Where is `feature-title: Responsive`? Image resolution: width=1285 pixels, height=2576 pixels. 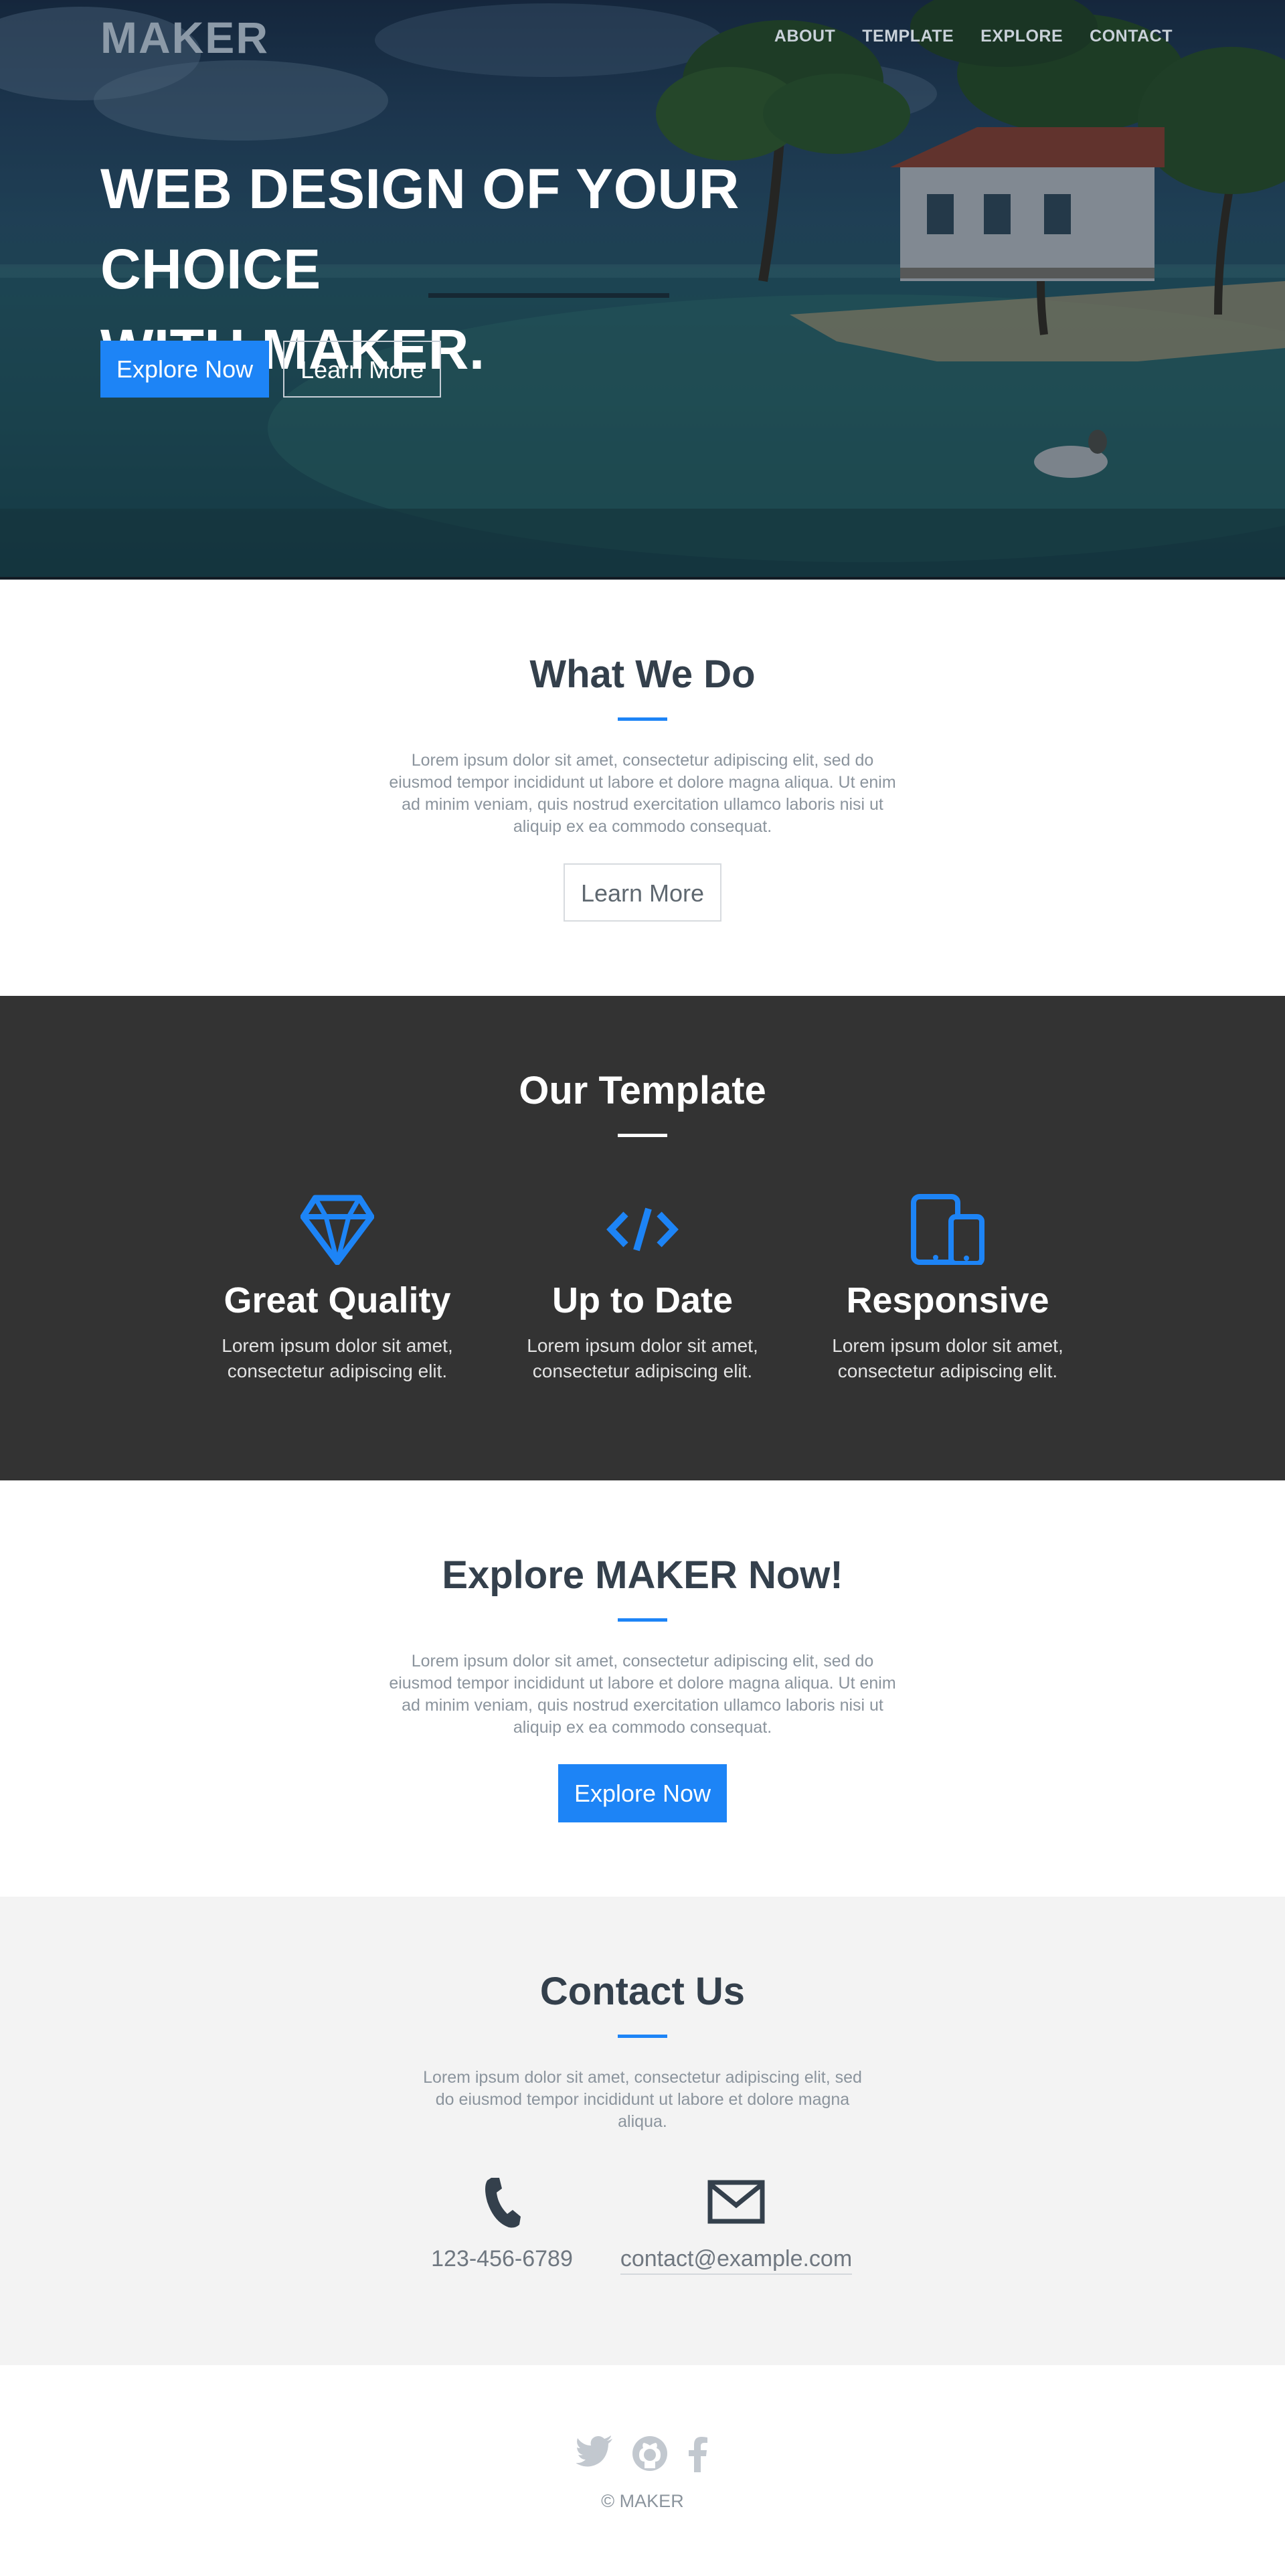 feature-title: Responsive is located at coordinates (947, 1300).